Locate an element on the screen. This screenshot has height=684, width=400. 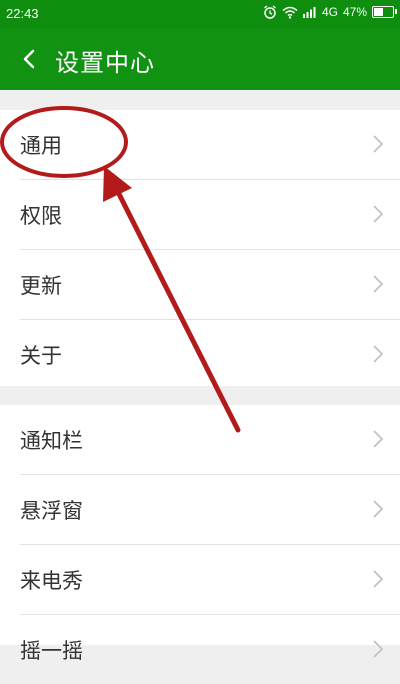
title-bar: 设置中心 is located at coordinates (200, 59).